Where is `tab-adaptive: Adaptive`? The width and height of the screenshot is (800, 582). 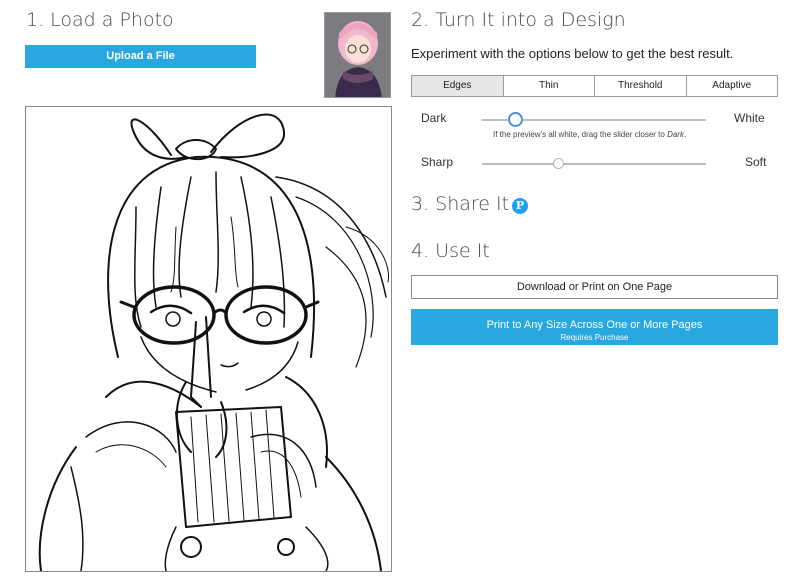 tab-adaptive: Adaptive is located at coordinates (731, 86).